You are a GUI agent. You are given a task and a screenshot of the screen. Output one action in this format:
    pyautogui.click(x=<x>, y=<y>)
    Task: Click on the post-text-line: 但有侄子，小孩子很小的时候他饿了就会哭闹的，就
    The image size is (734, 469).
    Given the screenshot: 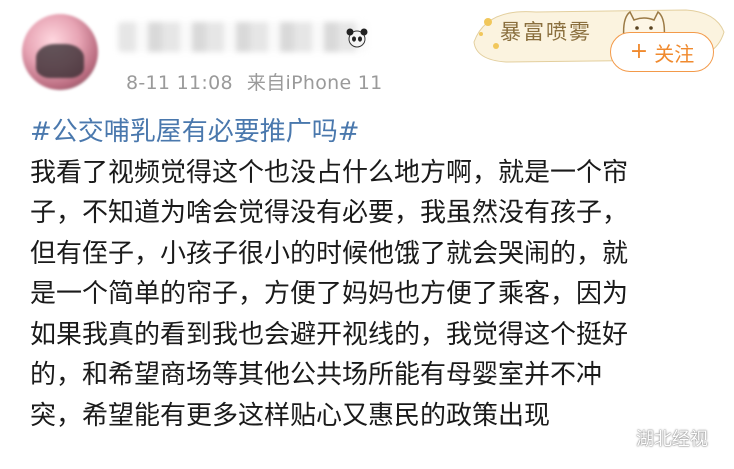 What is the action you would take?
    pyautogui.click(x=329, y=253)
    